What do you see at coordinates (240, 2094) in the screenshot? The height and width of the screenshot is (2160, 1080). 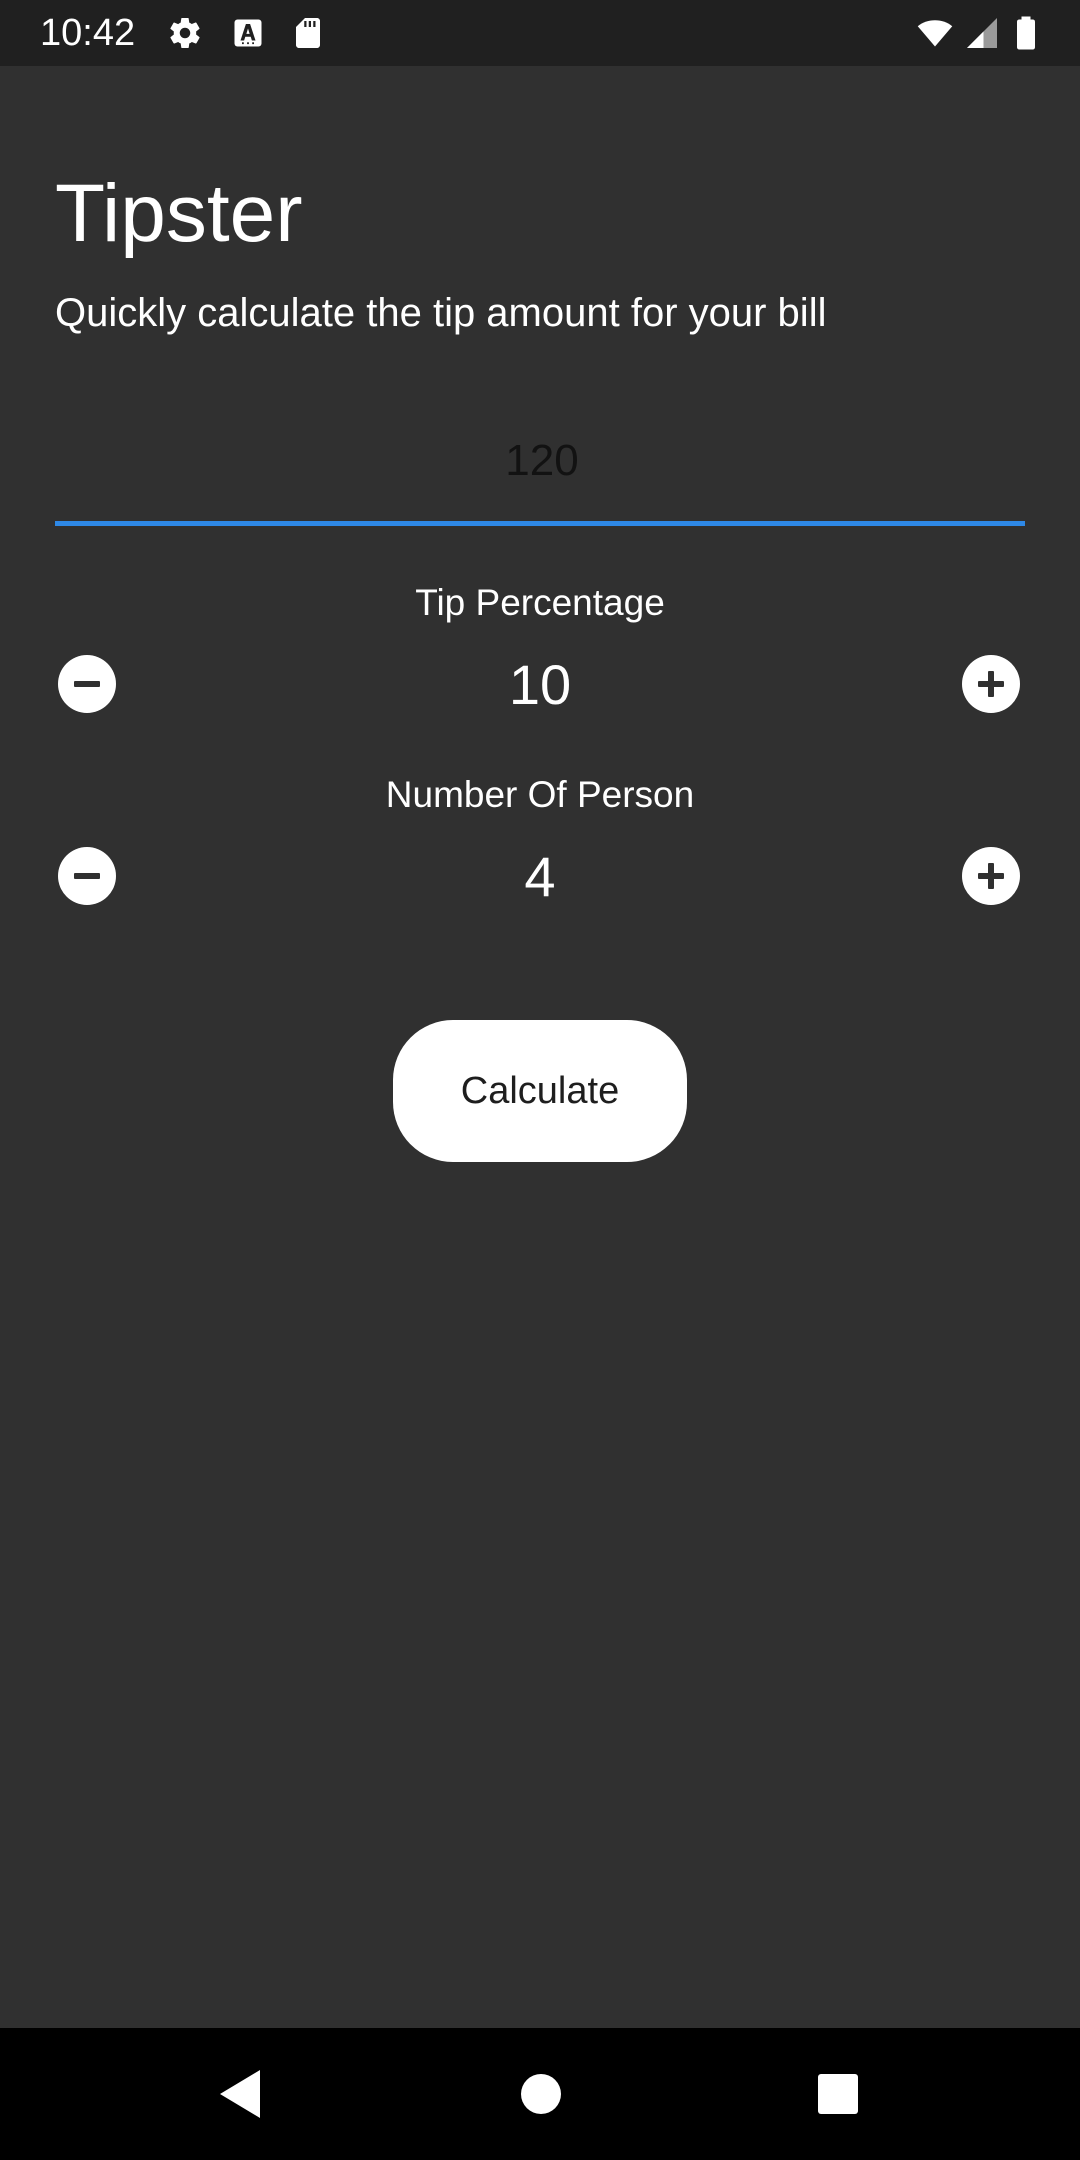 I see `back-icon` at bounding box center [240, 2094].